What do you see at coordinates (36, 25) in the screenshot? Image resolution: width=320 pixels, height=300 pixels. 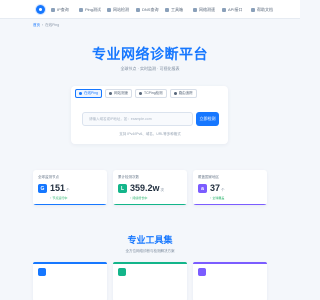 I see `breadcrumb-home: 首页` at bounding box center [36, 25].